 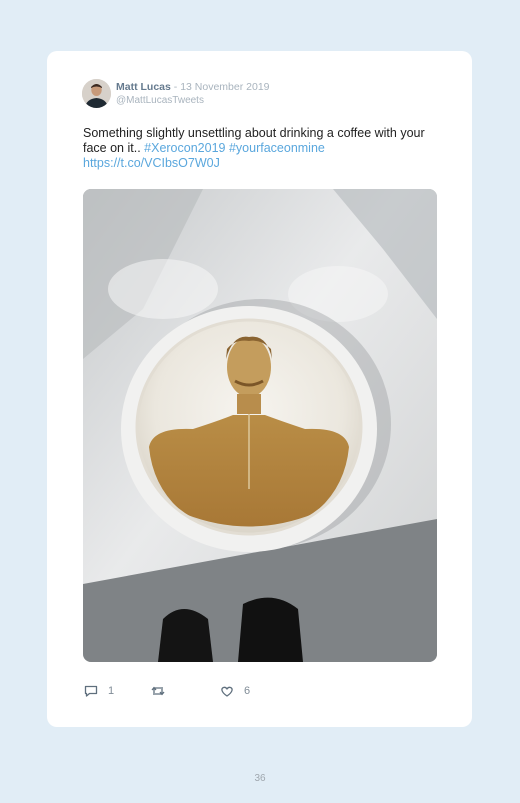 I want to click on reply-count: 1, so click(x=111, y=691).